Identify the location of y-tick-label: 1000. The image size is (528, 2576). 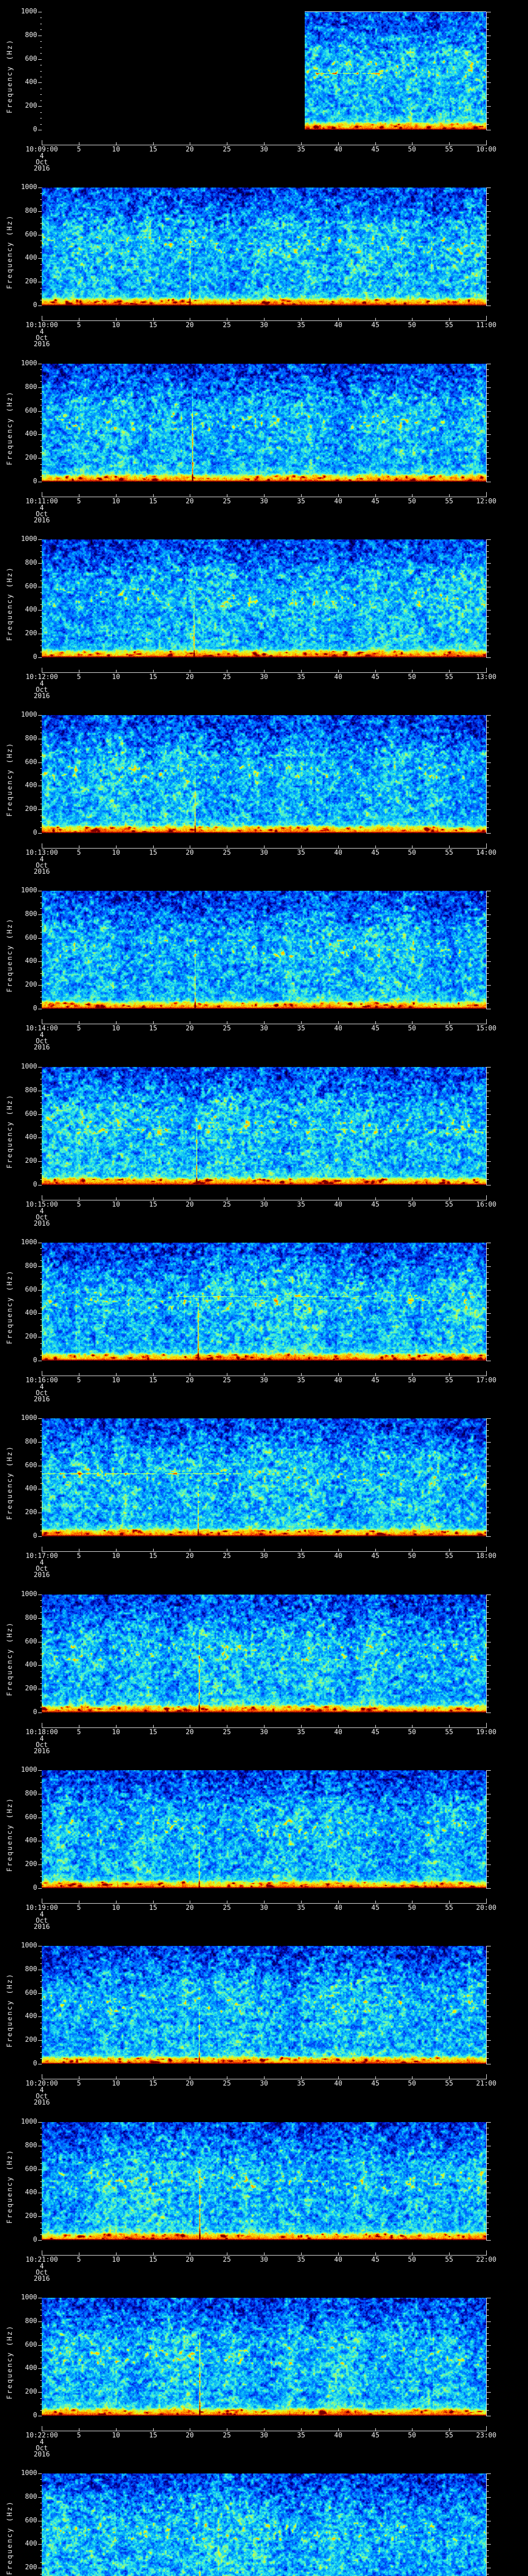
(29, 11).